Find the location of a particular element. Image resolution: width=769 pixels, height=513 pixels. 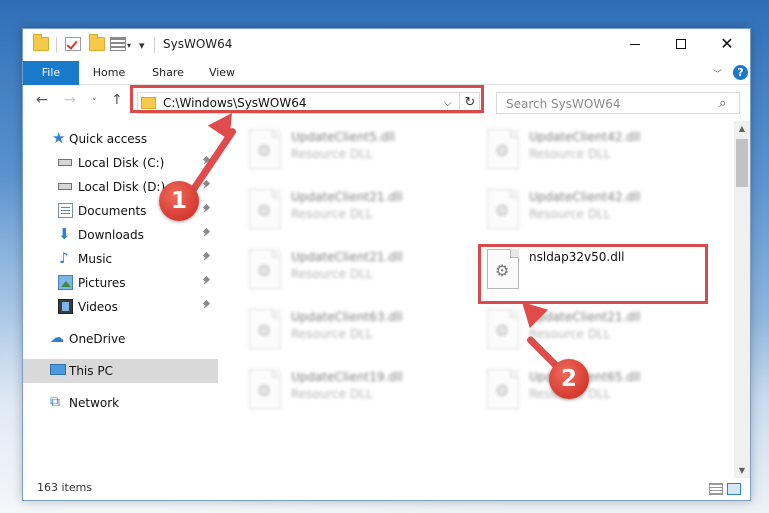

star-icon: ★ is located at coordinates (59, 138).